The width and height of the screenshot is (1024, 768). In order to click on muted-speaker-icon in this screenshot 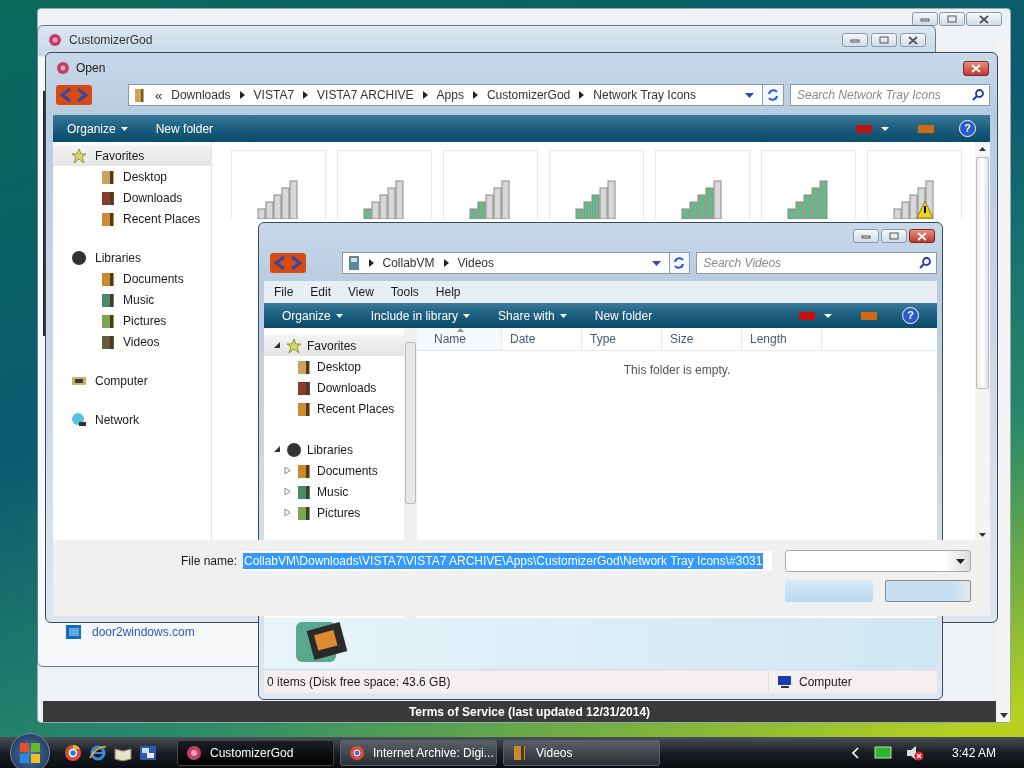, I will do `click(914, 752)`.